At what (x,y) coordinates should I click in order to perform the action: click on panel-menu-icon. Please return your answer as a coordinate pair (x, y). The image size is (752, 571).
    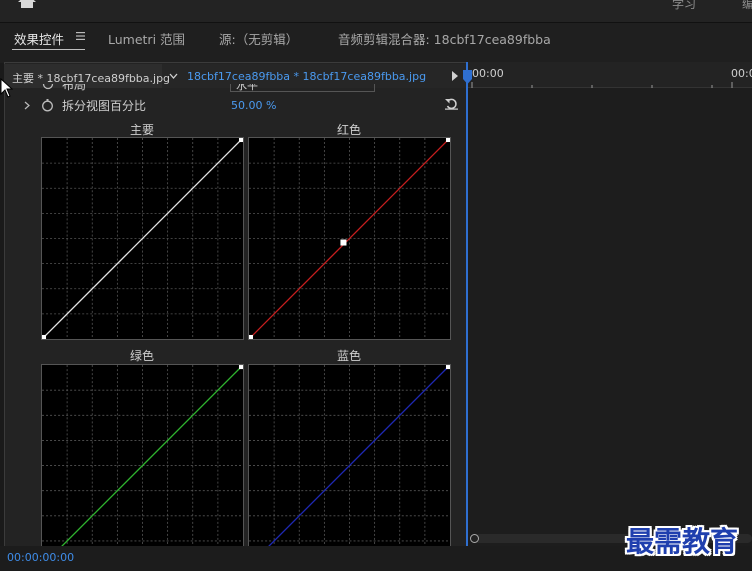
    Looking at the image, I should click on (80, 36).